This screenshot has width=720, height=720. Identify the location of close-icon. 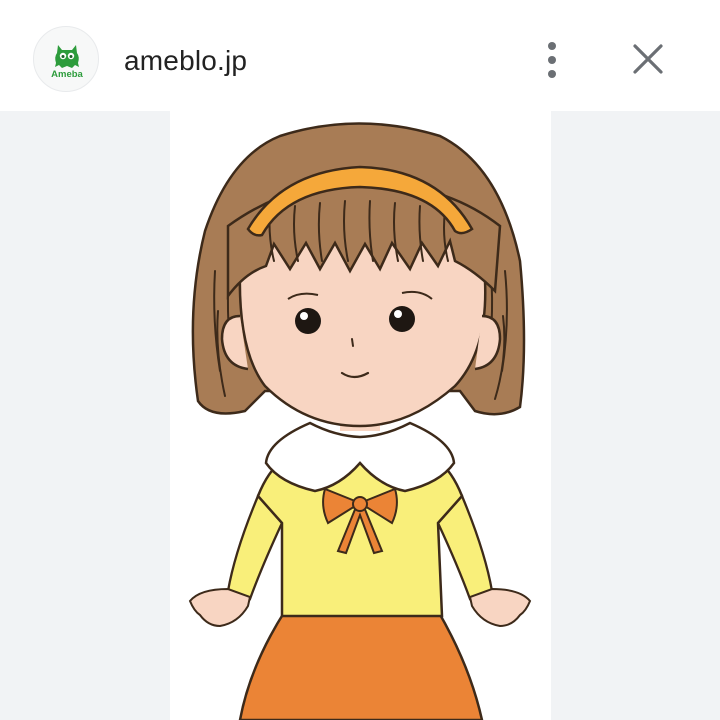
(648, 59).